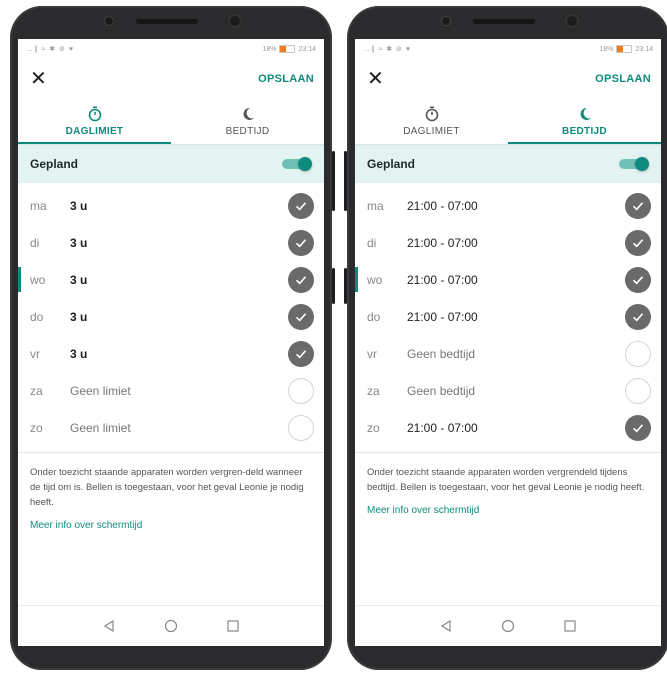 The height and width of the screenshot is (676, 667). I want to click on day-row-za: za Geen bedtijd, so click(508, 390).